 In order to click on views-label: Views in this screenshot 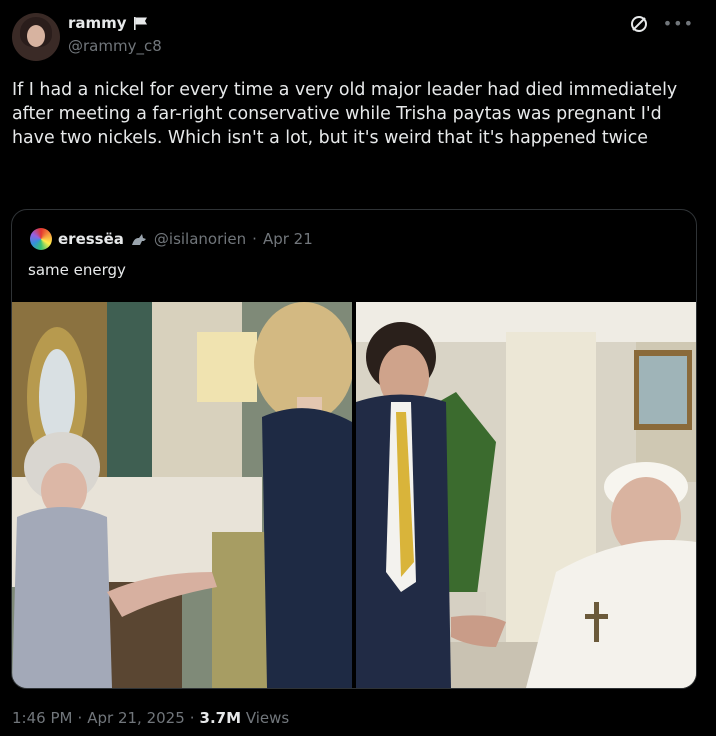, I will do `click(267, 718)`.